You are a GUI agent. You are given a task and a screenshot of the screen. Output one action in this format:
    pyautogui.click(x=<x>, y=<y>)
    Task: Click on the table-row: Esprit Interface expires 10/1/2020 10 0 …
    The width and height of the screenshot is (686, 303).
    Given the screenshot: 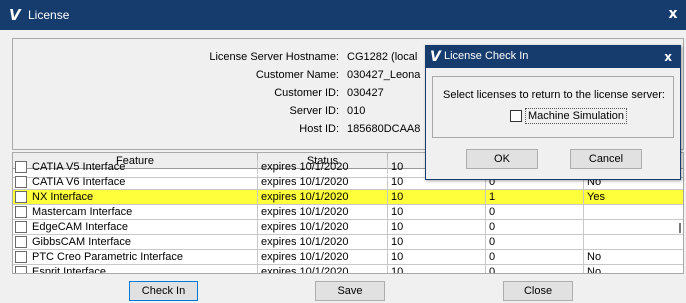 What is the action you would take?
    pyautogui.click(x=348, y=269)
    